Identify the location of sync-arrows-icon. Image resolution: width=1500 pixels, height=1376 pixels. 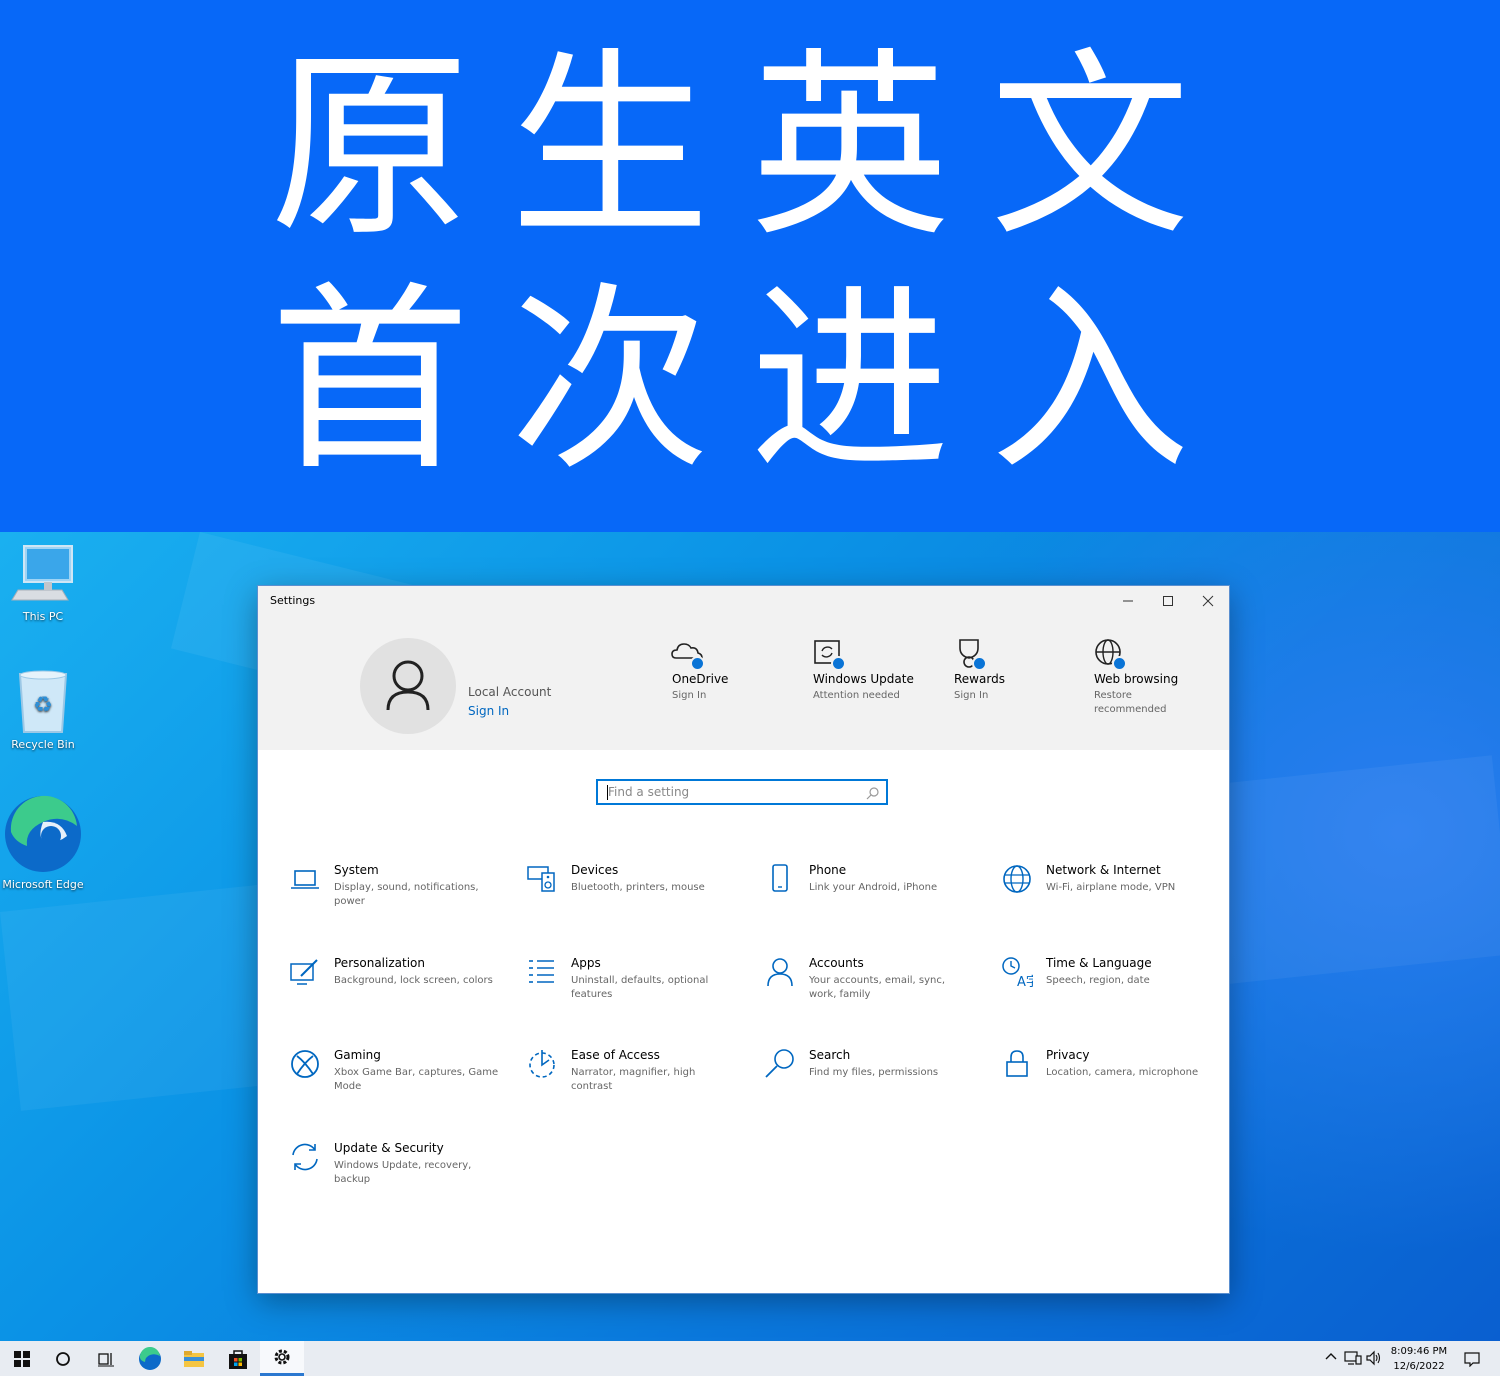
(305, 1157).